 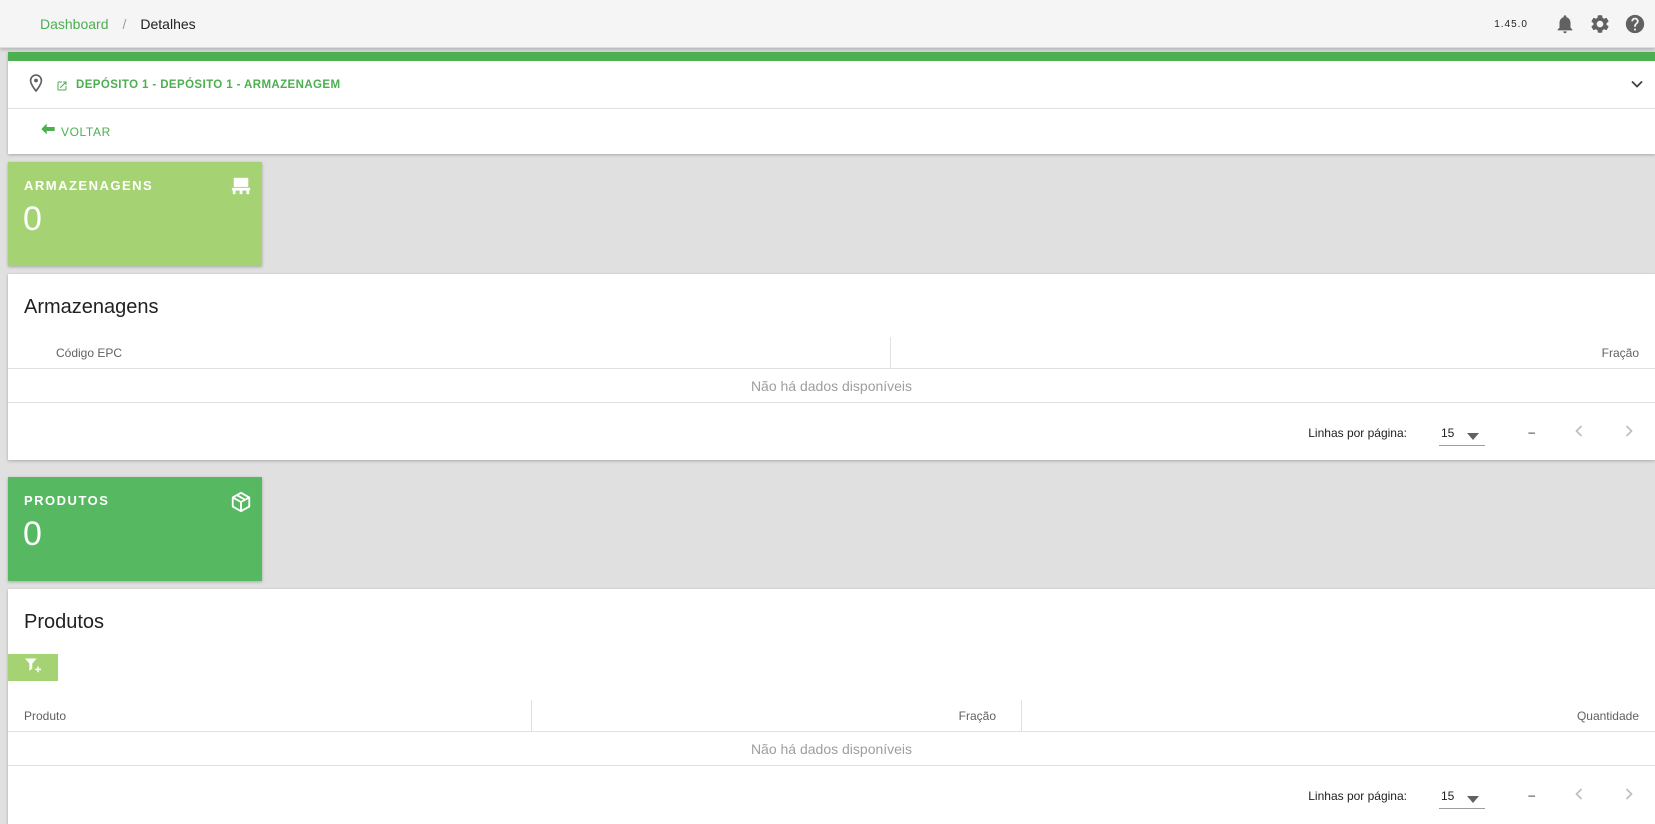 What do you see at coordinates (118, 24) in the screenshot?
I see `breadcrumb: Dashboard / Detalhes` at bounding box center [118, 24].